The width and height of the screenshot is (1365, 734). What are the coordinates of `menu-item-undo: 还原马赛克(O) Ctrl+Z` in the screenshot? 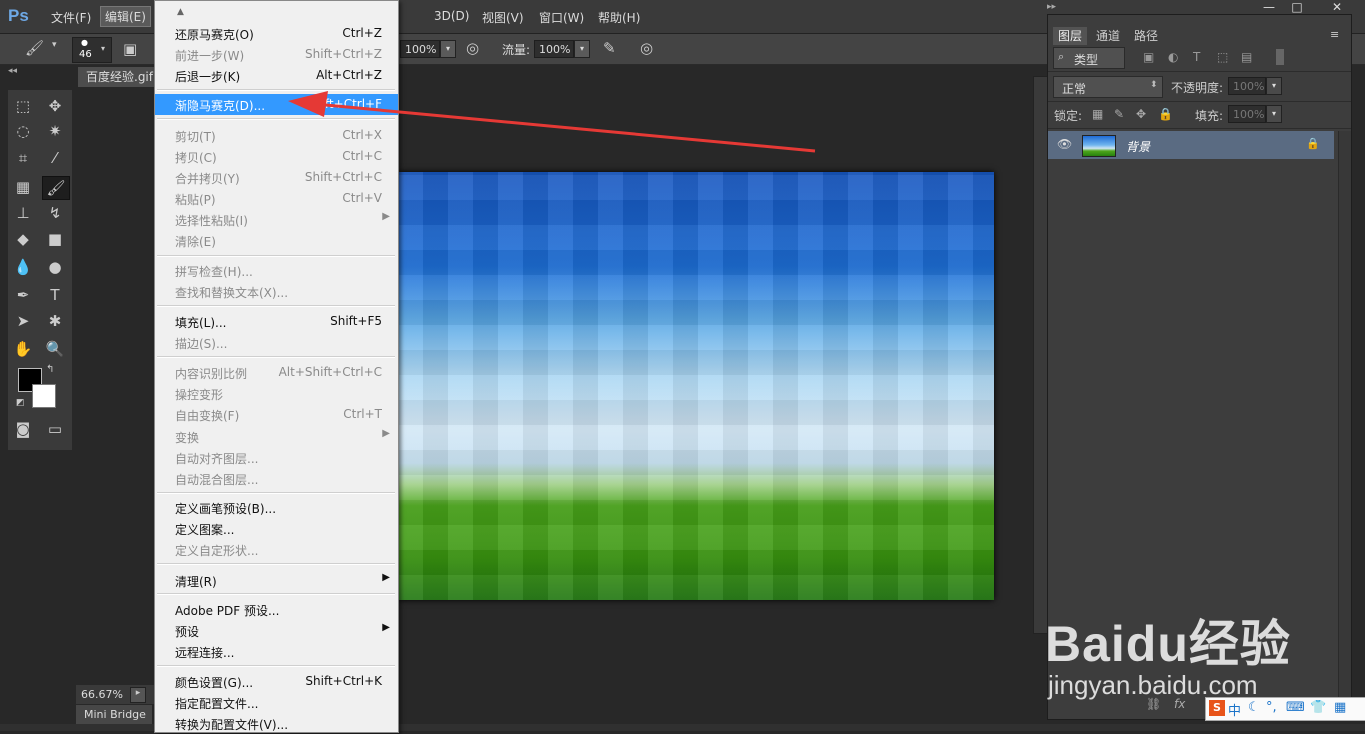 It's located at (276, 33).